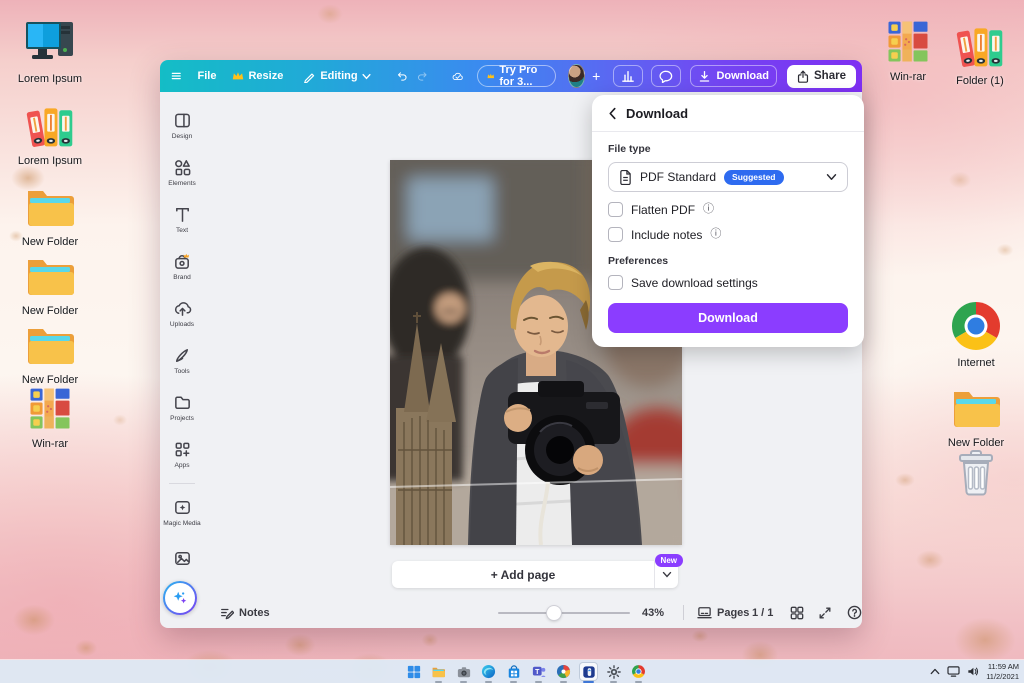  I want to click on hamburger-menu-icon, so click(176, 76).